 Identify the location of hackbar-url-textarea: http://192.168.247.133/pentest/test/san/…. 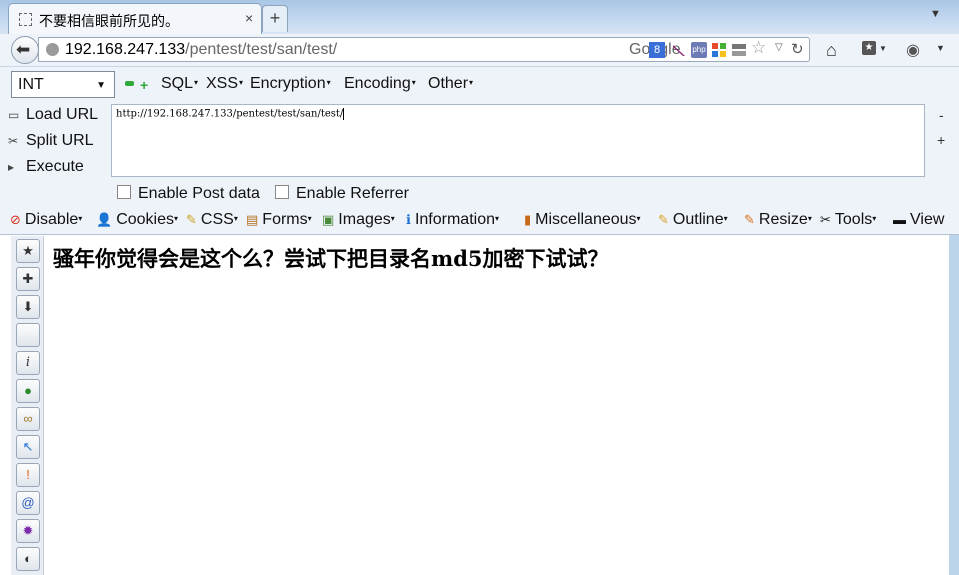
(518, 140).